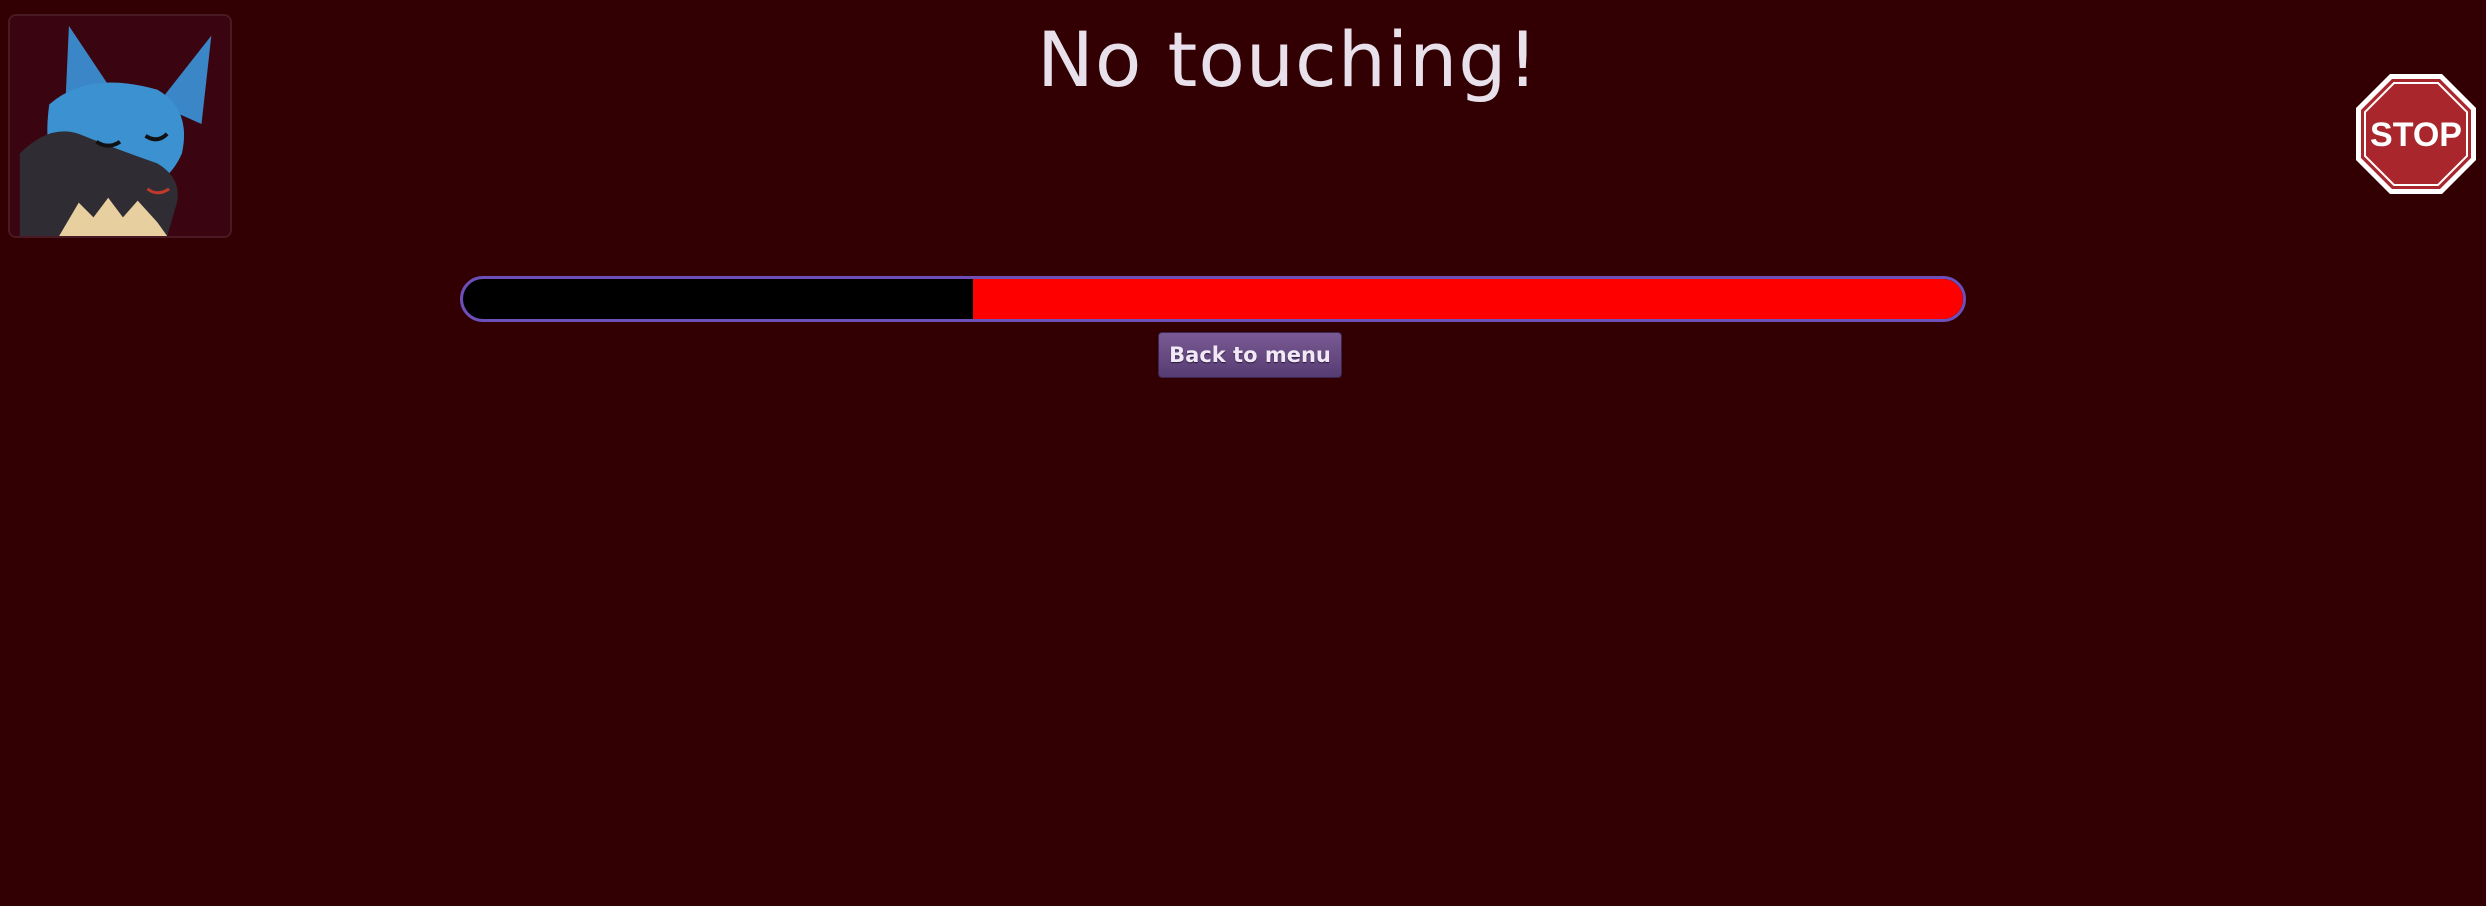  I want to click on back-to-menu-button: Back to menu, so click(1250, 355).